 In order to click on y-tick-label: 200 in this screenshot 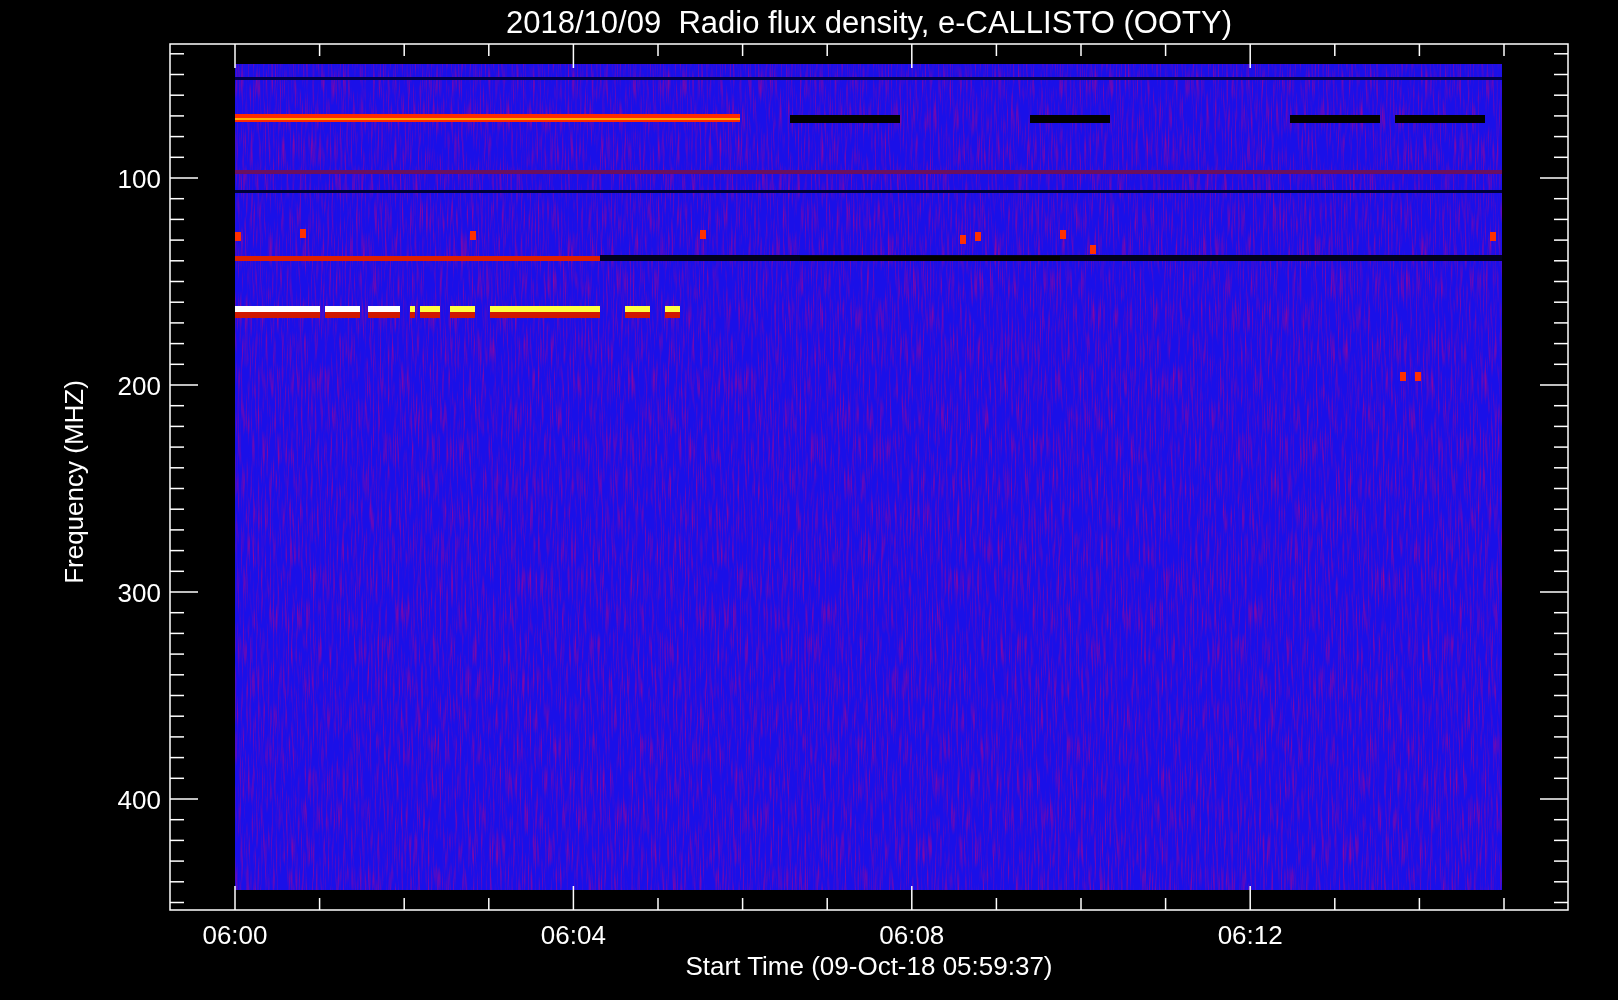, I will do `click(139, 386)`.